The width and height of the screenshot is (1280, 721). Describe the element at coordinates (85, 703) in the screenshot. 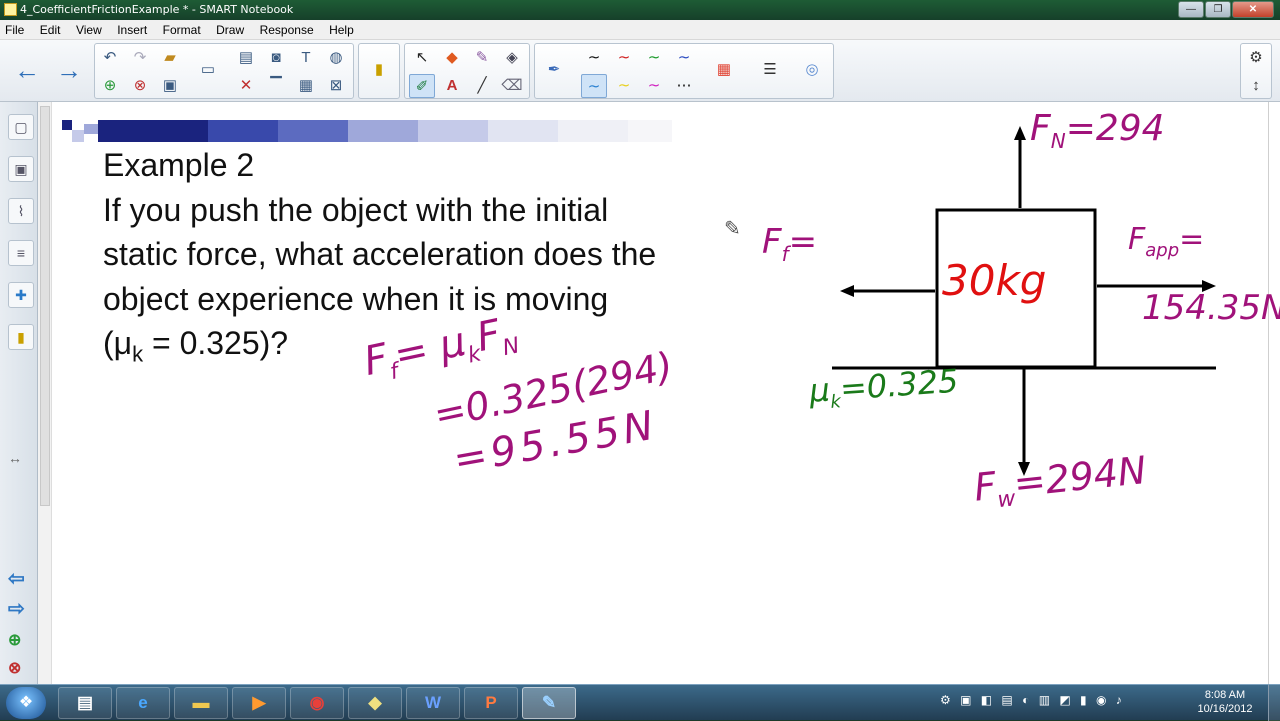

I see `taskbar-explorer-libraries-icon: ▤` at that location.